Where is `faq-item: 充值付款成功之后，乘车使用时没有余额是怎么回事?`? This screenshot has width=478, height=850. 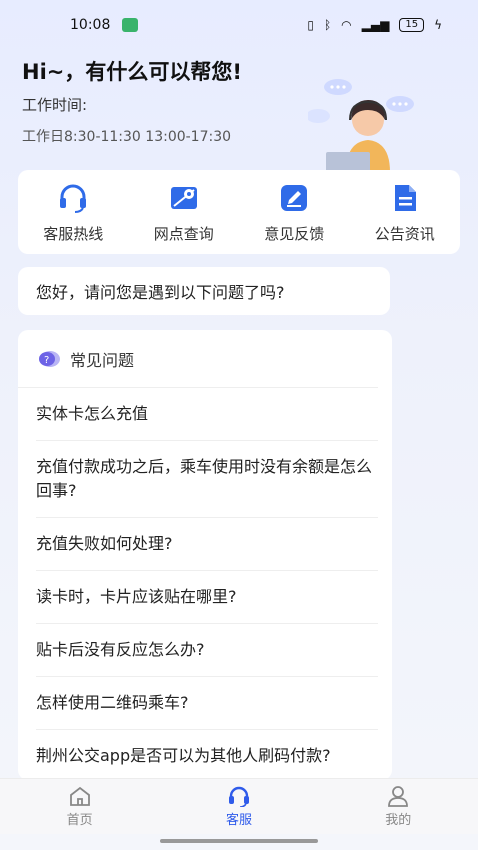 faq-item: 充值付款成功之后，乘车使用时没有余额是怎么回事? is located at coordinates (207, 479).